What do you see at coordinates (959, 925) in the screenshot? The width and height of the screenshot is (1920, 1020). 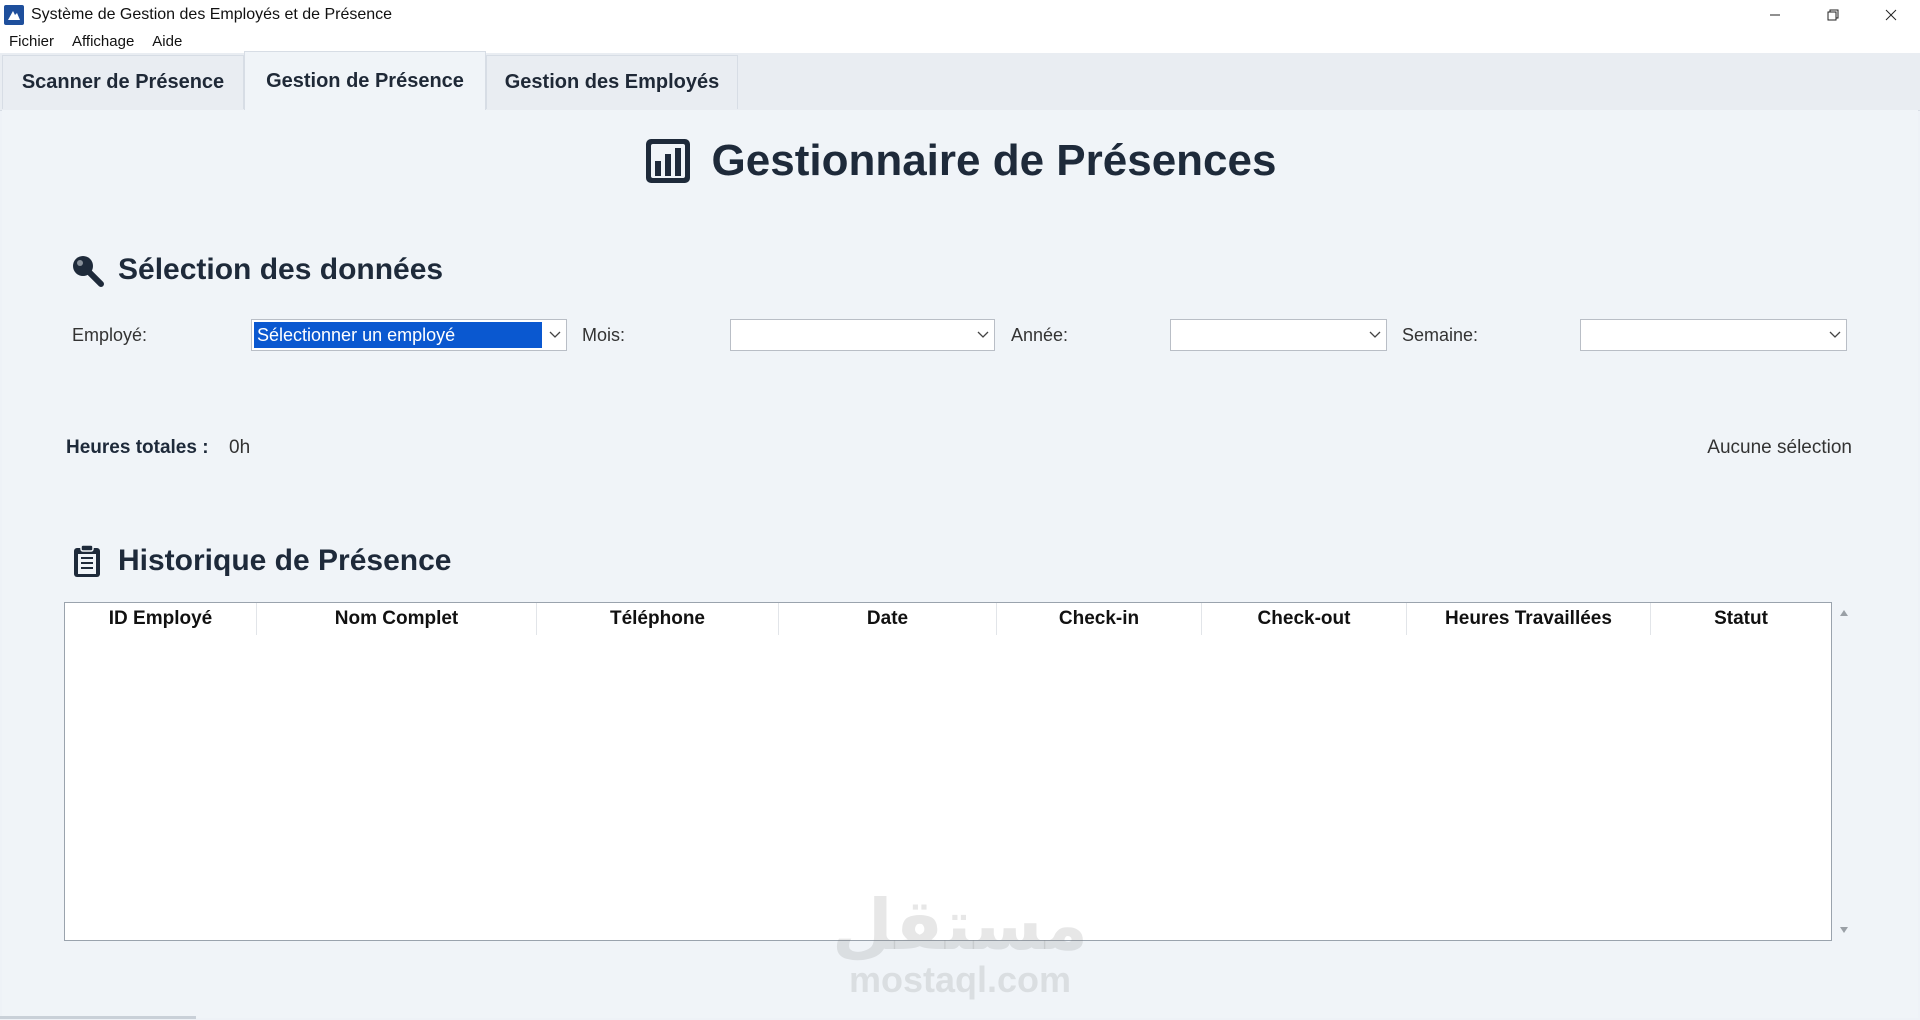 I see `watermark-arabic: مستقل` at bounding box center [959, 925].